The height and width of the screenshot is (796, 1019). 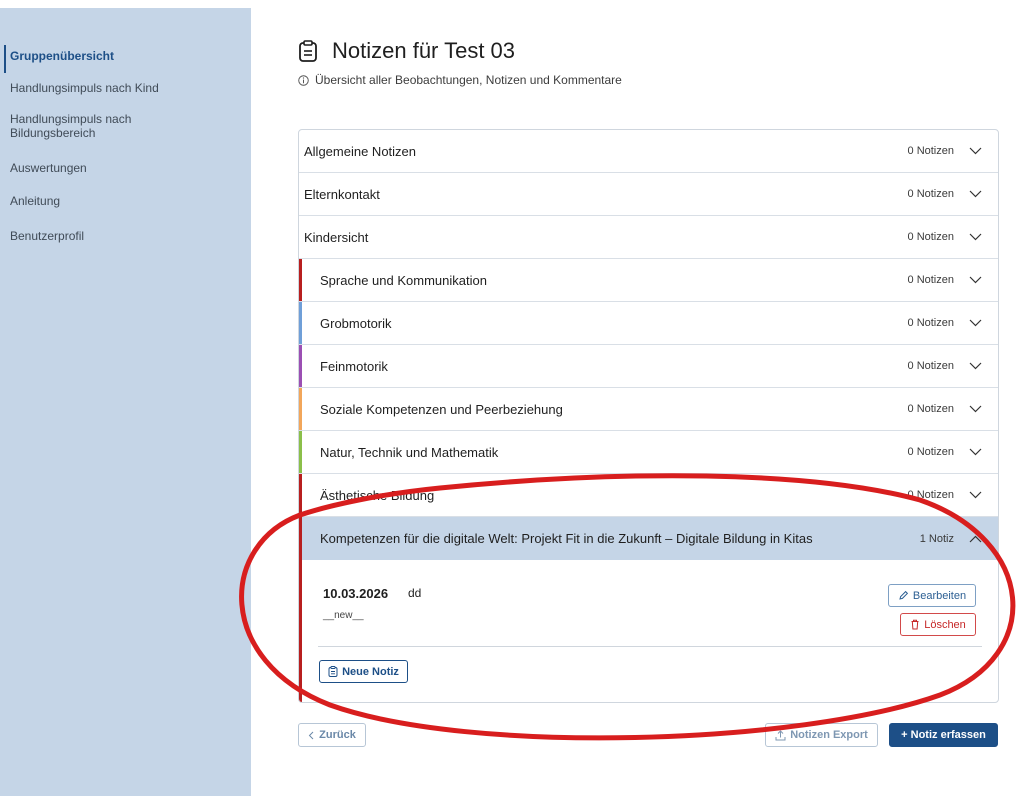 I want to click on accordion-row-natur-technik: Natur, Technik und Mathematik 0 Notizen, so click(x=648, y=452).